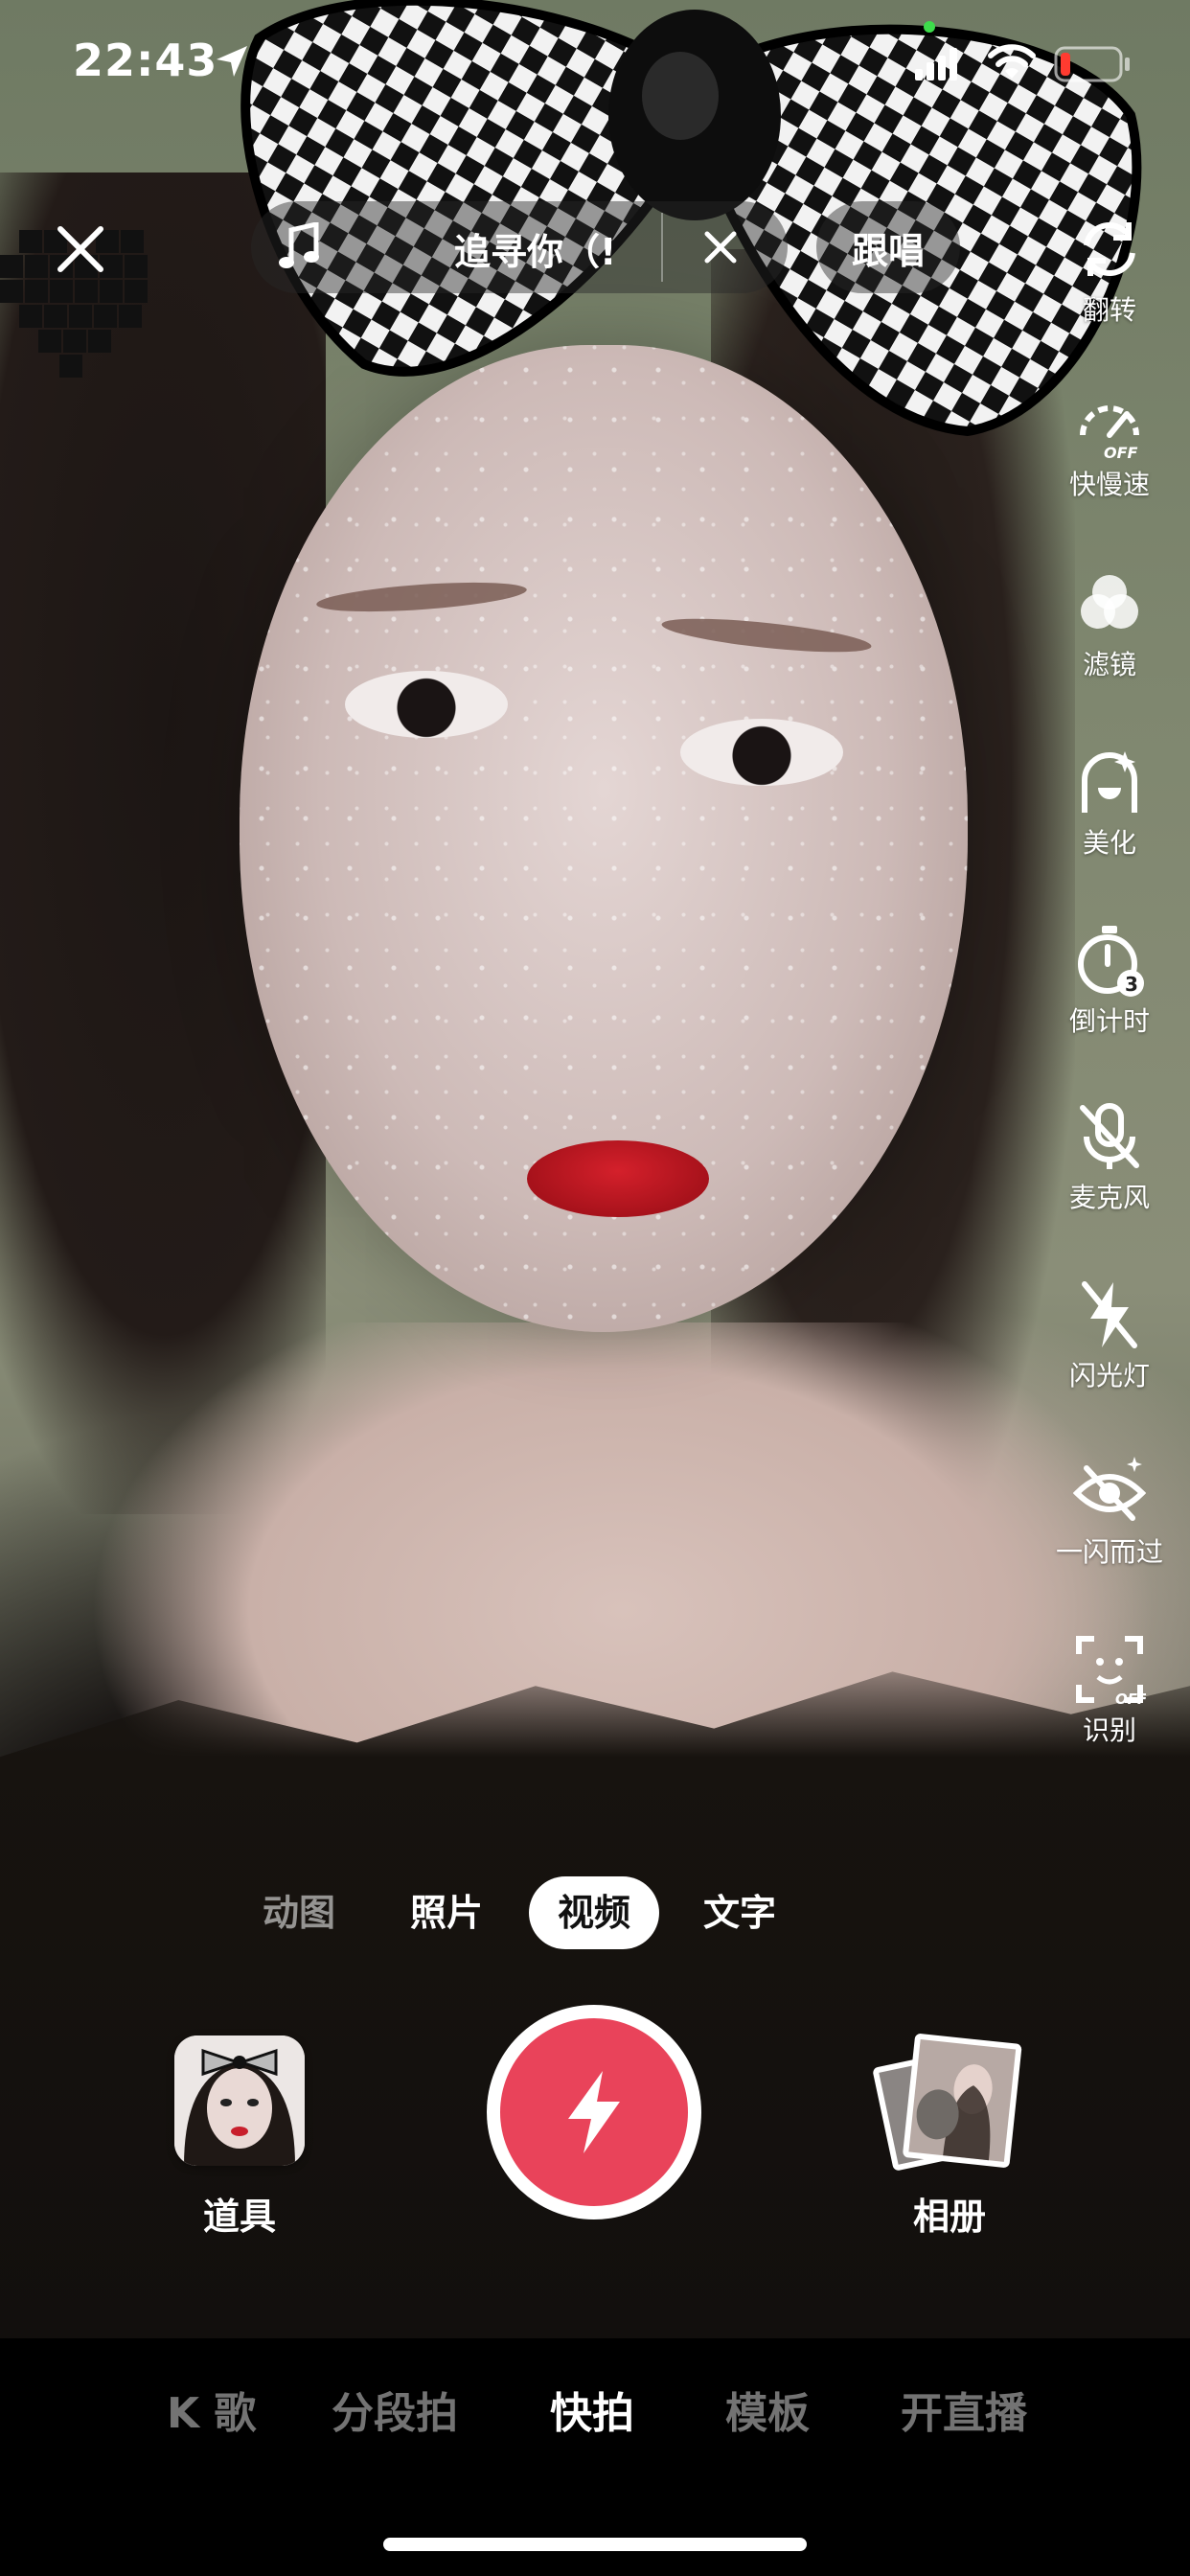 This screenshot has width=1190, height=2576. I want to click on battery-low-icon, so click(1092, 64).